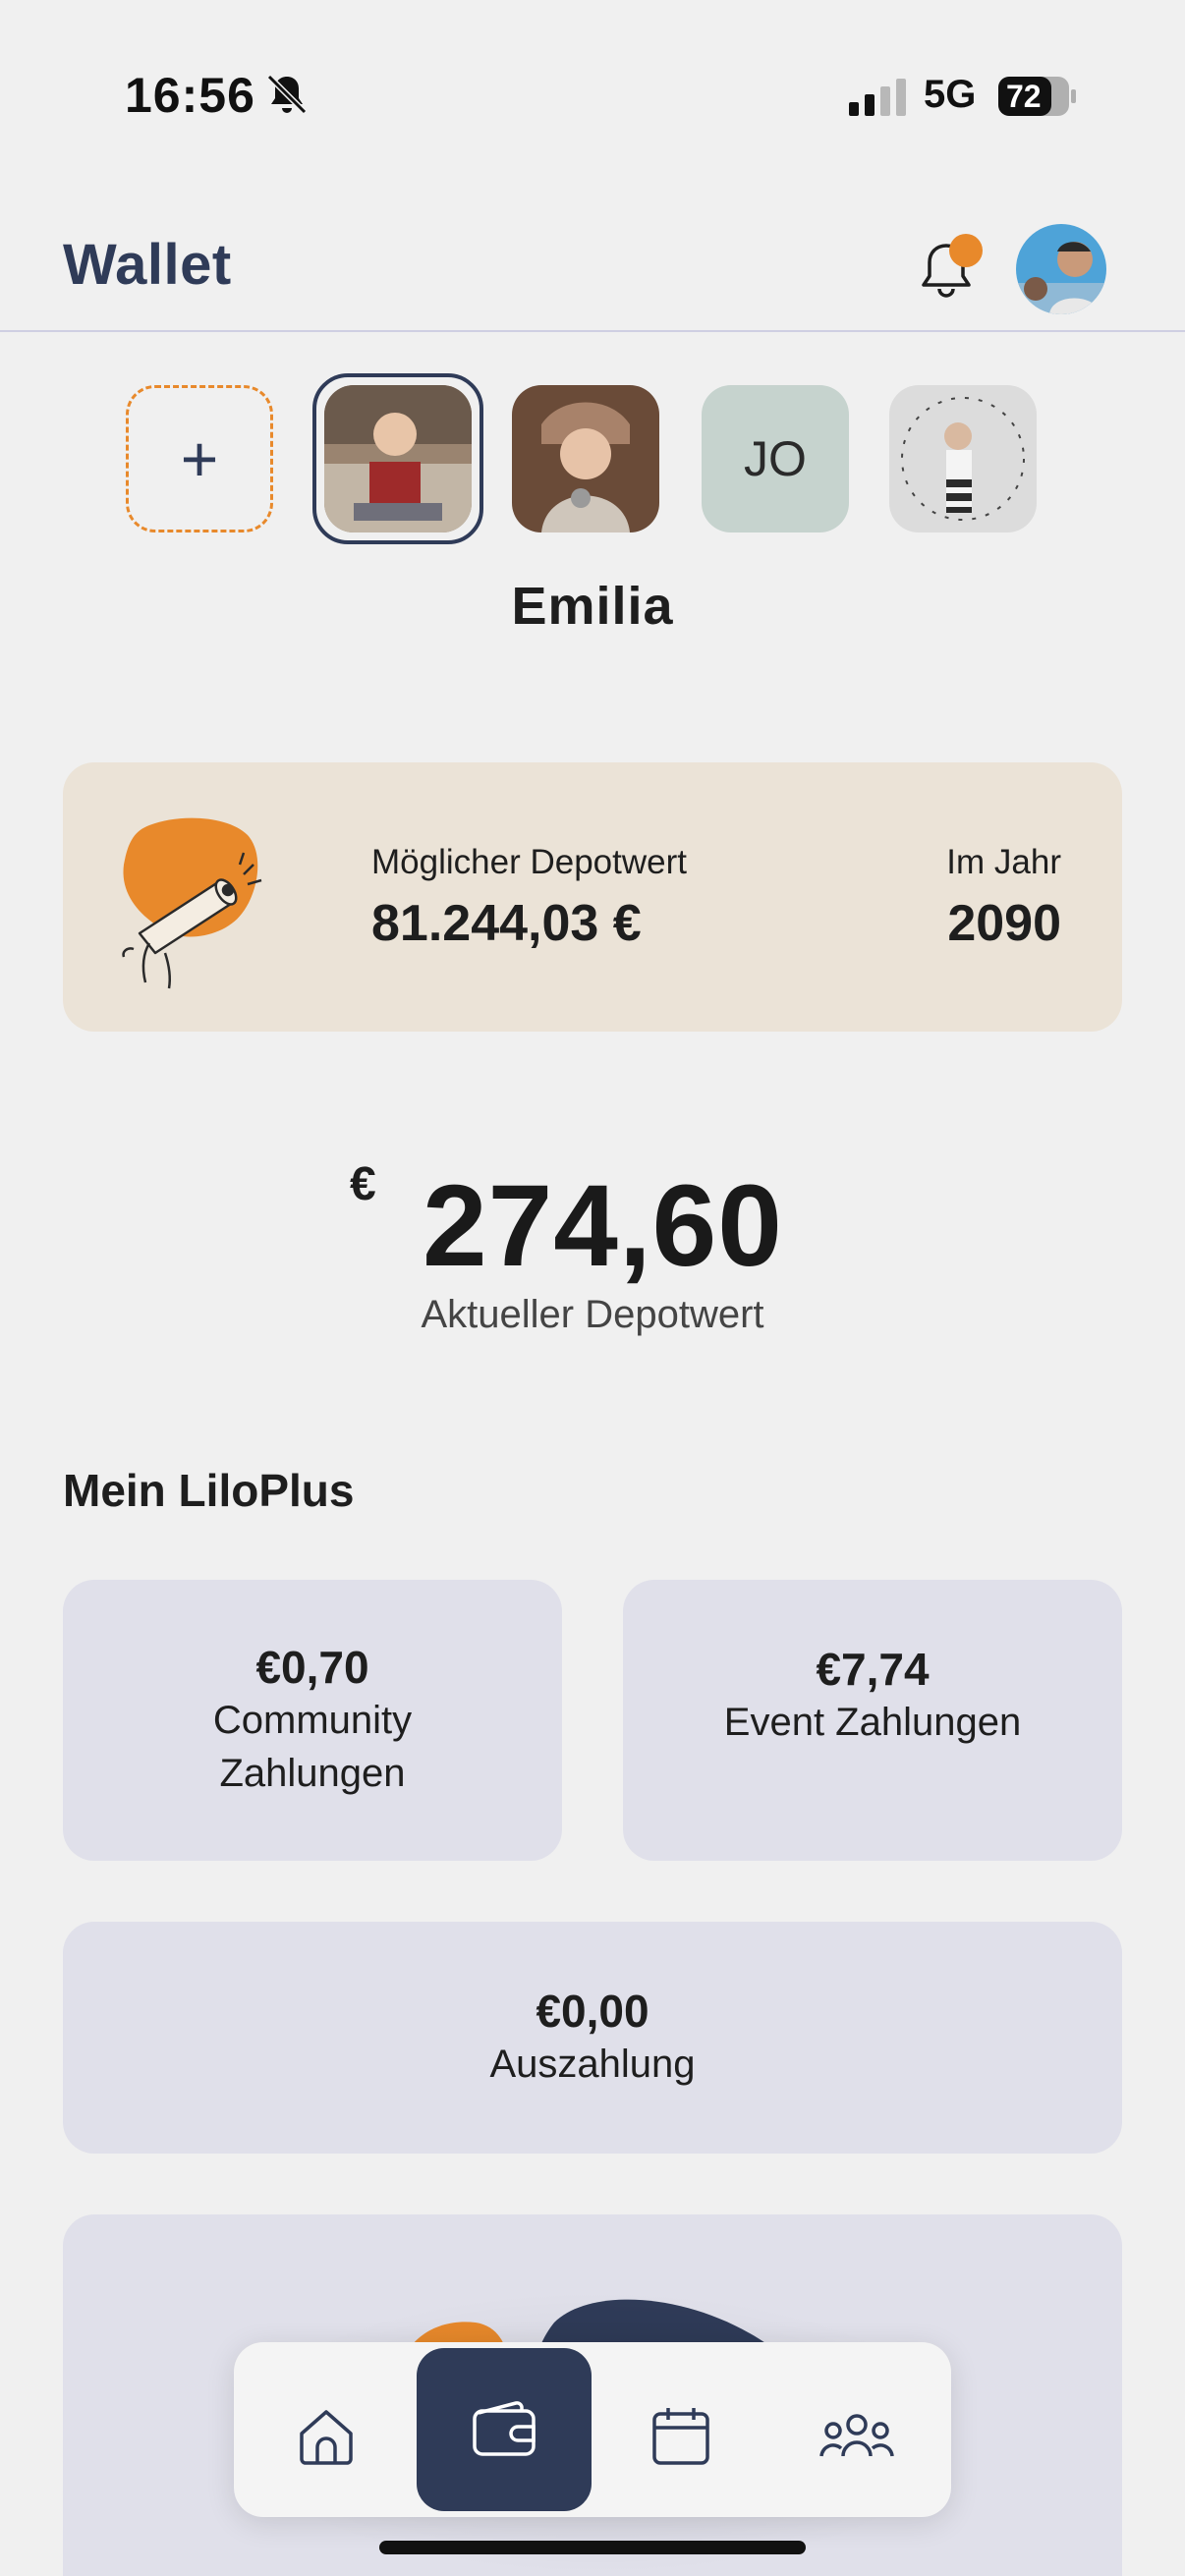 The height and width of the screenshot is (2576, 1185). What do you see at coordinates (312, 1667) in the screenshot?
I see `community-payments-value: €0,70` at bounding box center [312, 1667].